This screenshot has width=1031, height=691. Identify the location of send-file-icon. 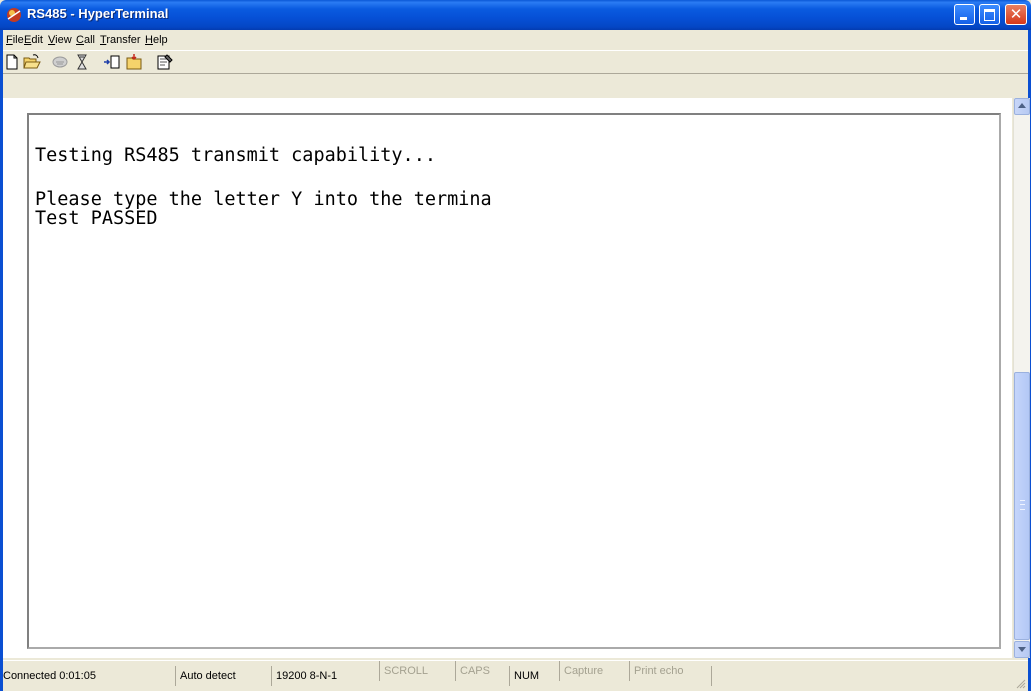
(112, 62).